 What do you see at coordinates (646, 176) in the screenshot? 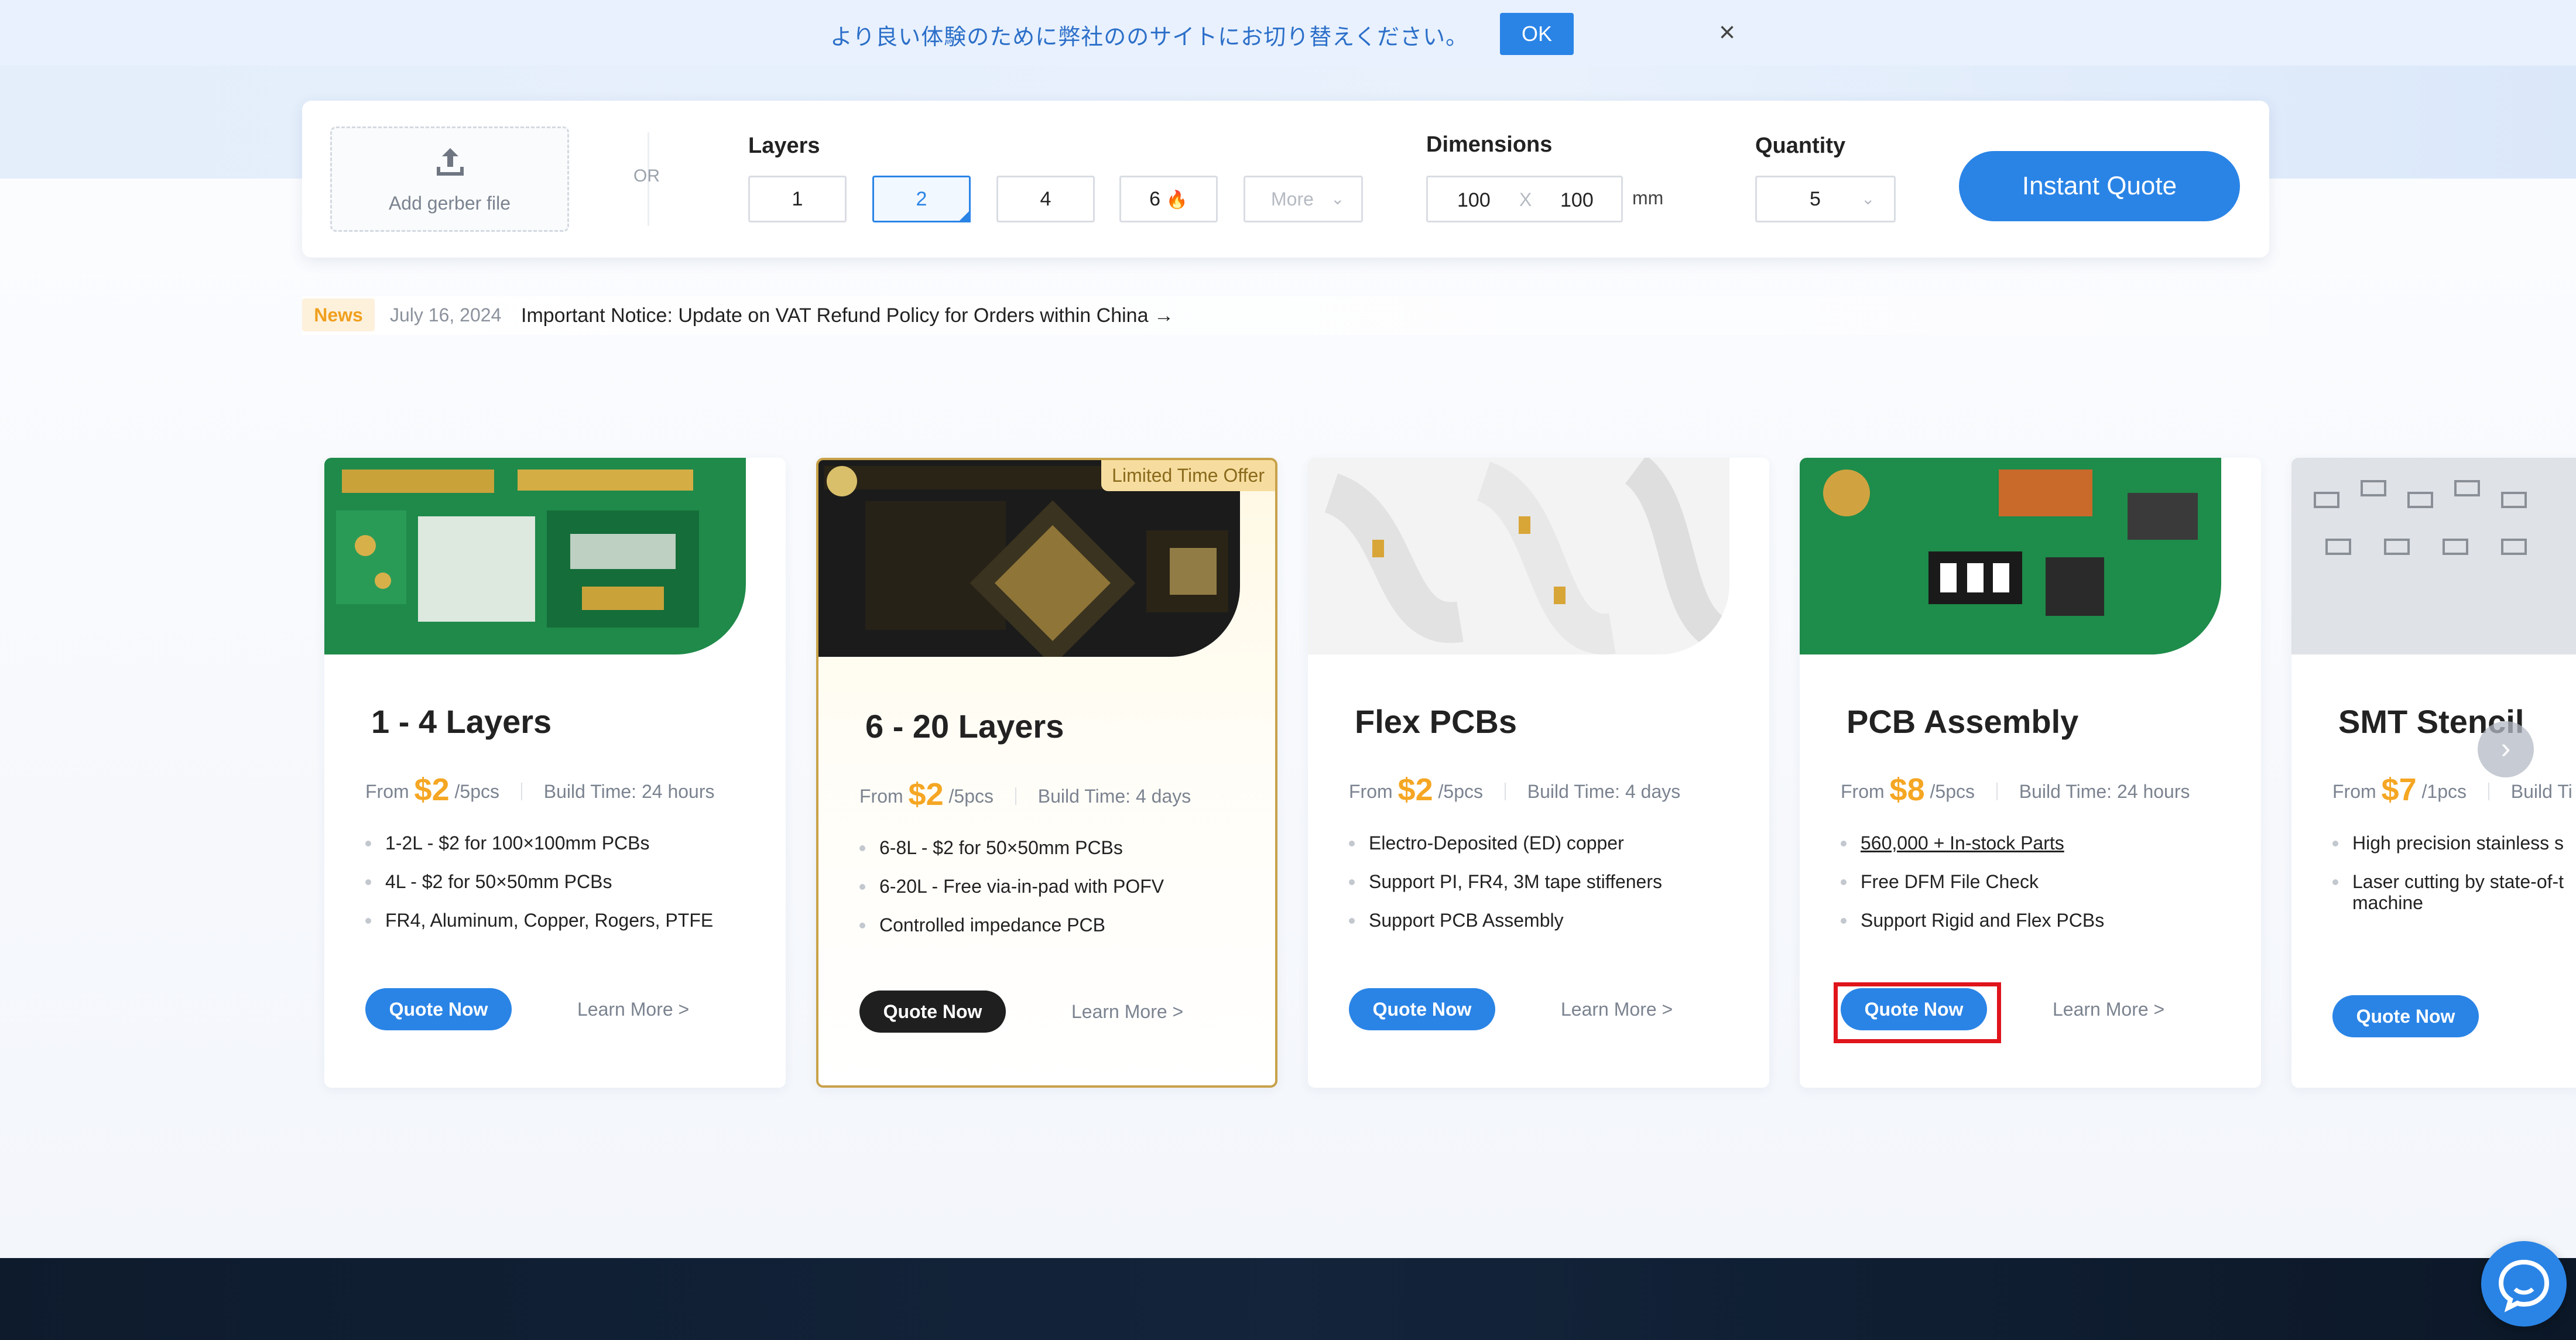
I see `or-label: OR` at bounding box center [646, 176].